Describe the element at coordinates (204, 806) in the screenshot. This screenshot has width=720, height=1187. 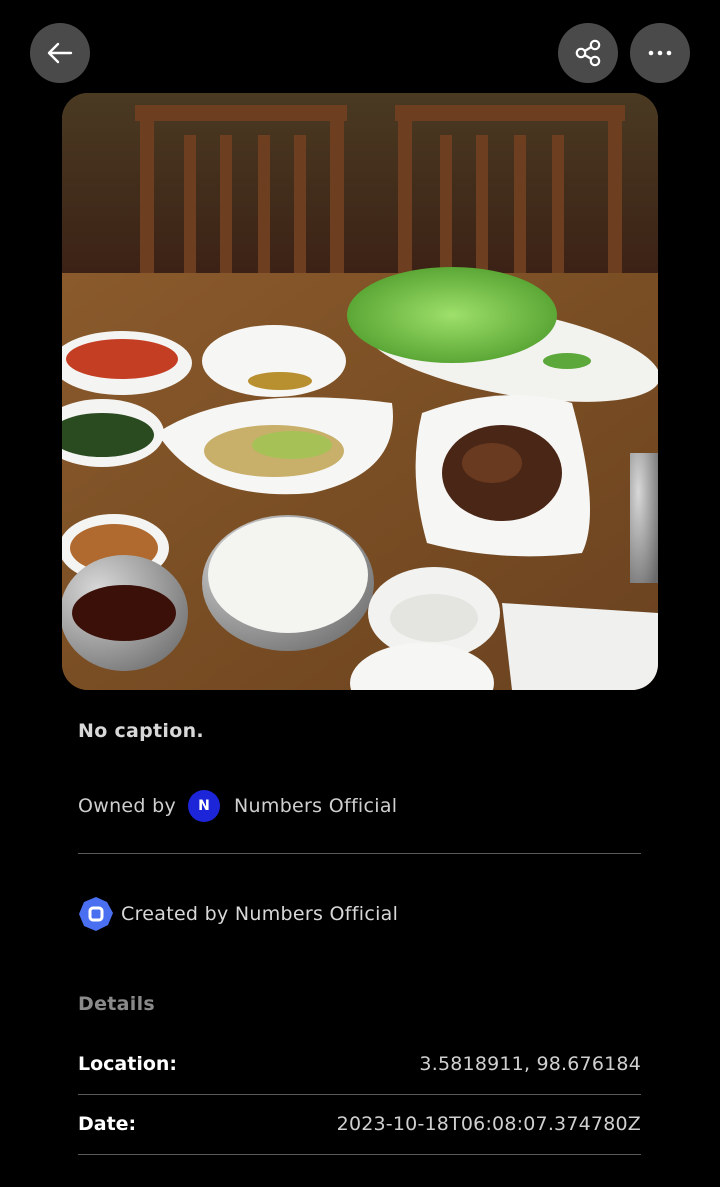
I see `owner-avatar: N` at that location.